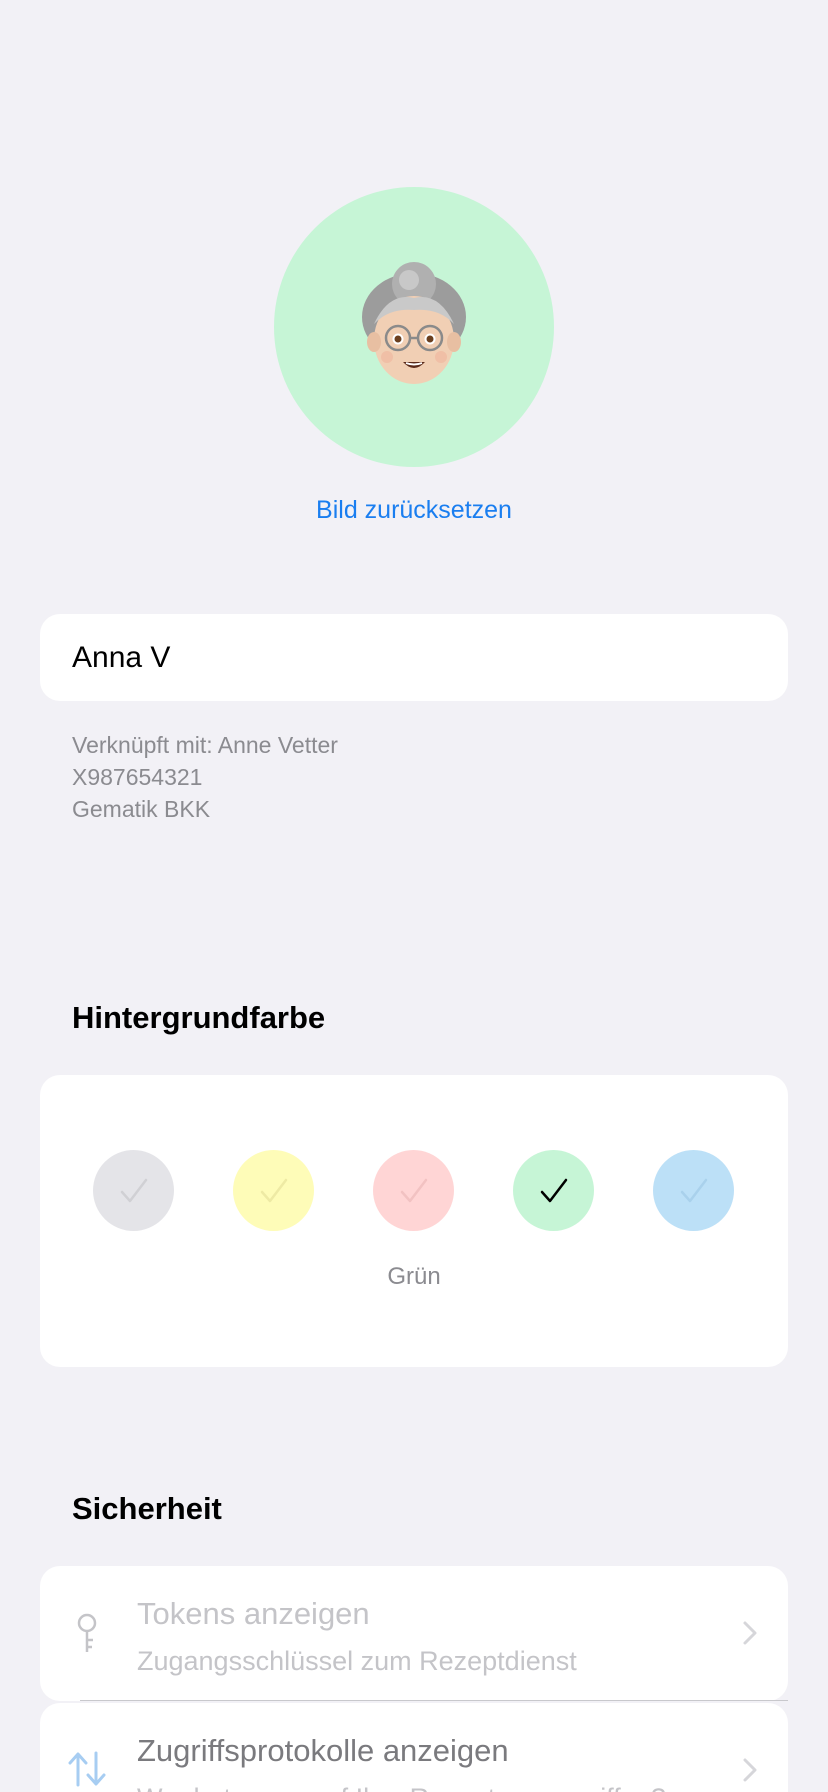  Describe the element at coordinates (357, 1661) in the screenshot. I see `tokens-subtitle: Zugangsschlüssel zum Rezeptdienst` at that location.